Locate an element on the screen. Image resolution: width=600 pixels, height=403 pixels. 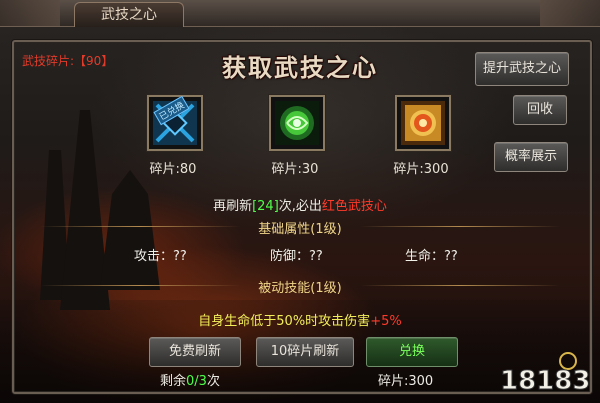
basic-attributes-title: 基础属性(1级) is located at coordinates (300, 229).